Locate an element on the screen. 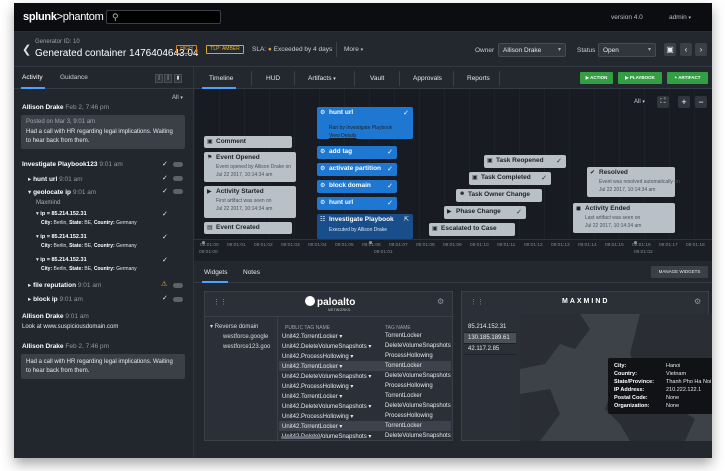 This screenshot has width=725, height=471. tab-hud: HUD is located at coordinates (273, 78).